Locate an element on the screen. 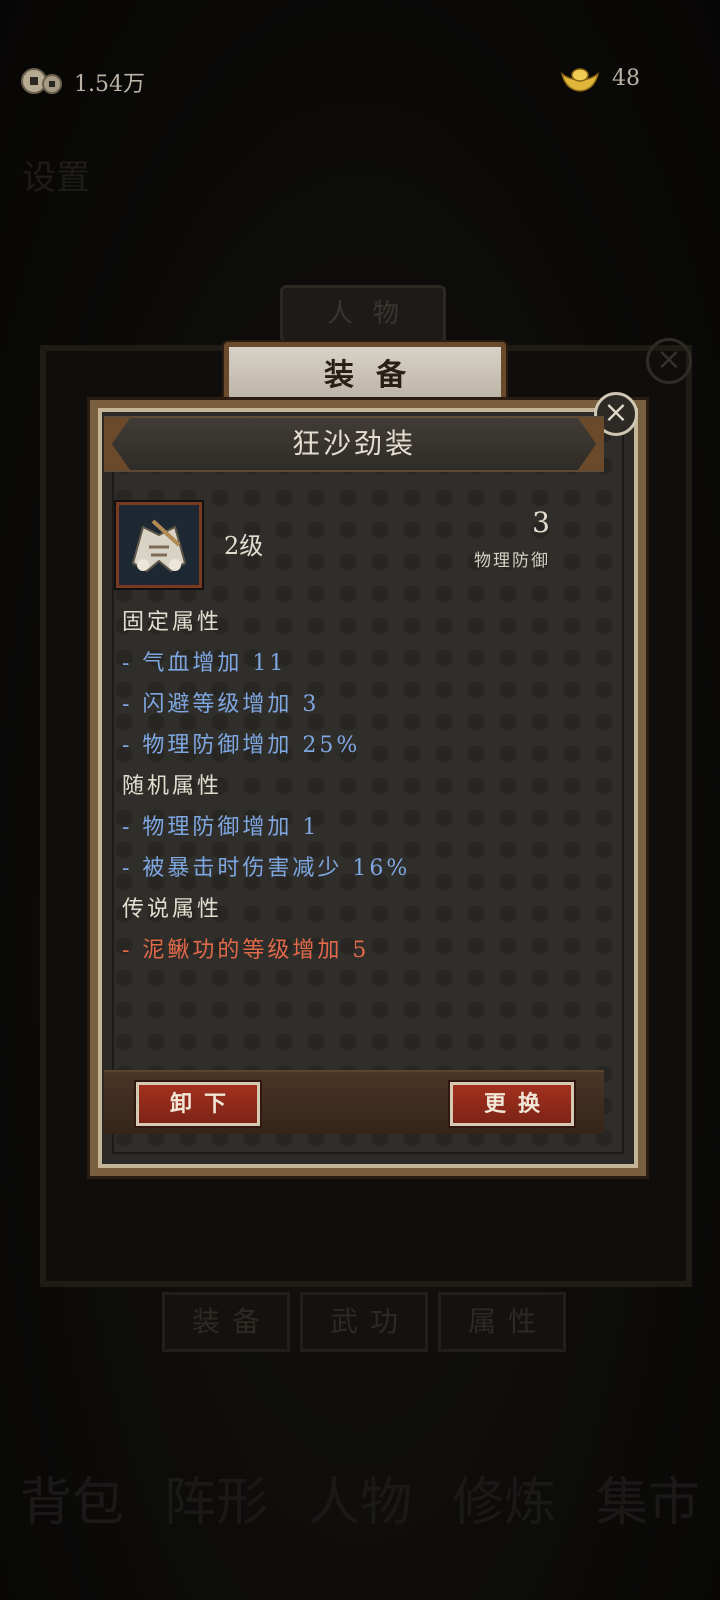 This screenshot has height=1600, width=720. main-stat-value: 3 is located at coordinates (541, 522).